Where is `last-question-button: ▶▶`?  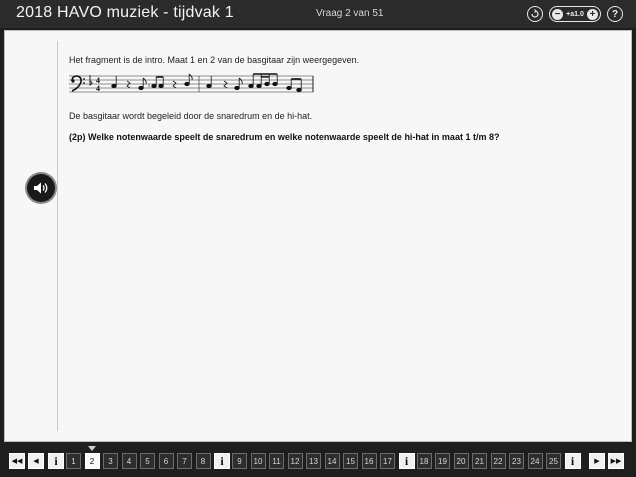
last-question-button: ▶▶ is located at coordinates (616, 461).